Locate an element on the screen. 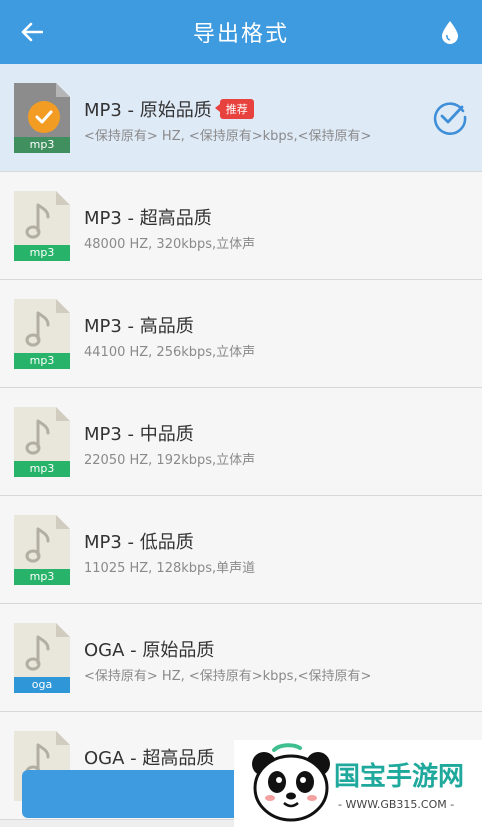 The height and width of the screenshot is (827, 482). watermark: 国宝手游网 - WWW.GB315.COM - is located at coordinates (358, 783).